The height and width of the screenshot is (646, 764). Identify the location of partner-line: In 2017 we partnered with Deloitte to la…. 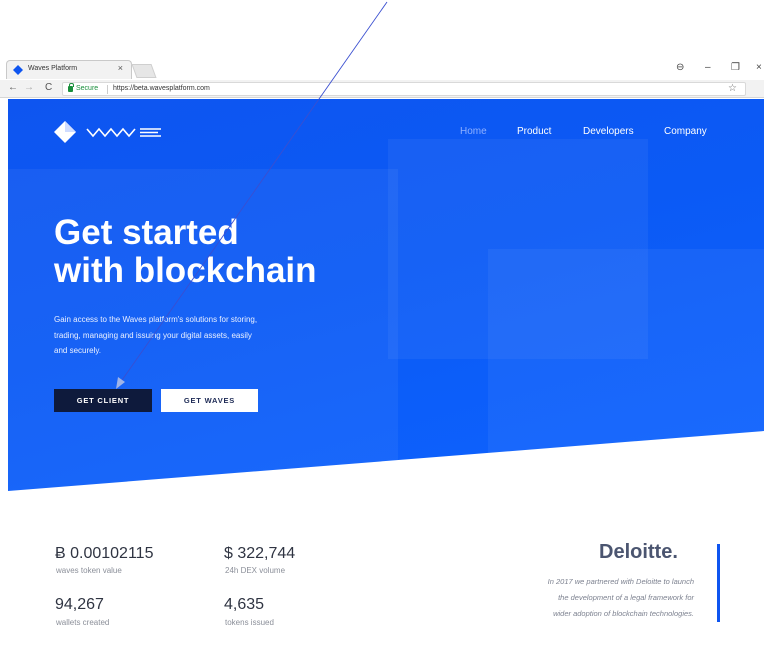
(620, 581).